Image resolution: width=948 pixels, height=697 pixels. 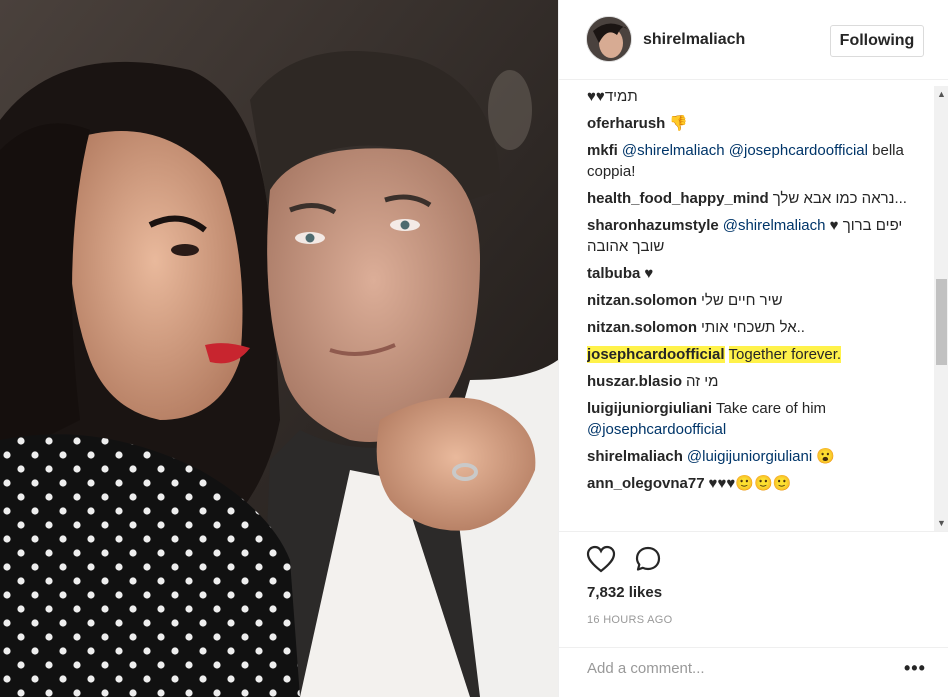 What do you see at coordinates (649, 273) in the screenshot?
I see `comment-text: ♥` at bounding box center [649, 273].